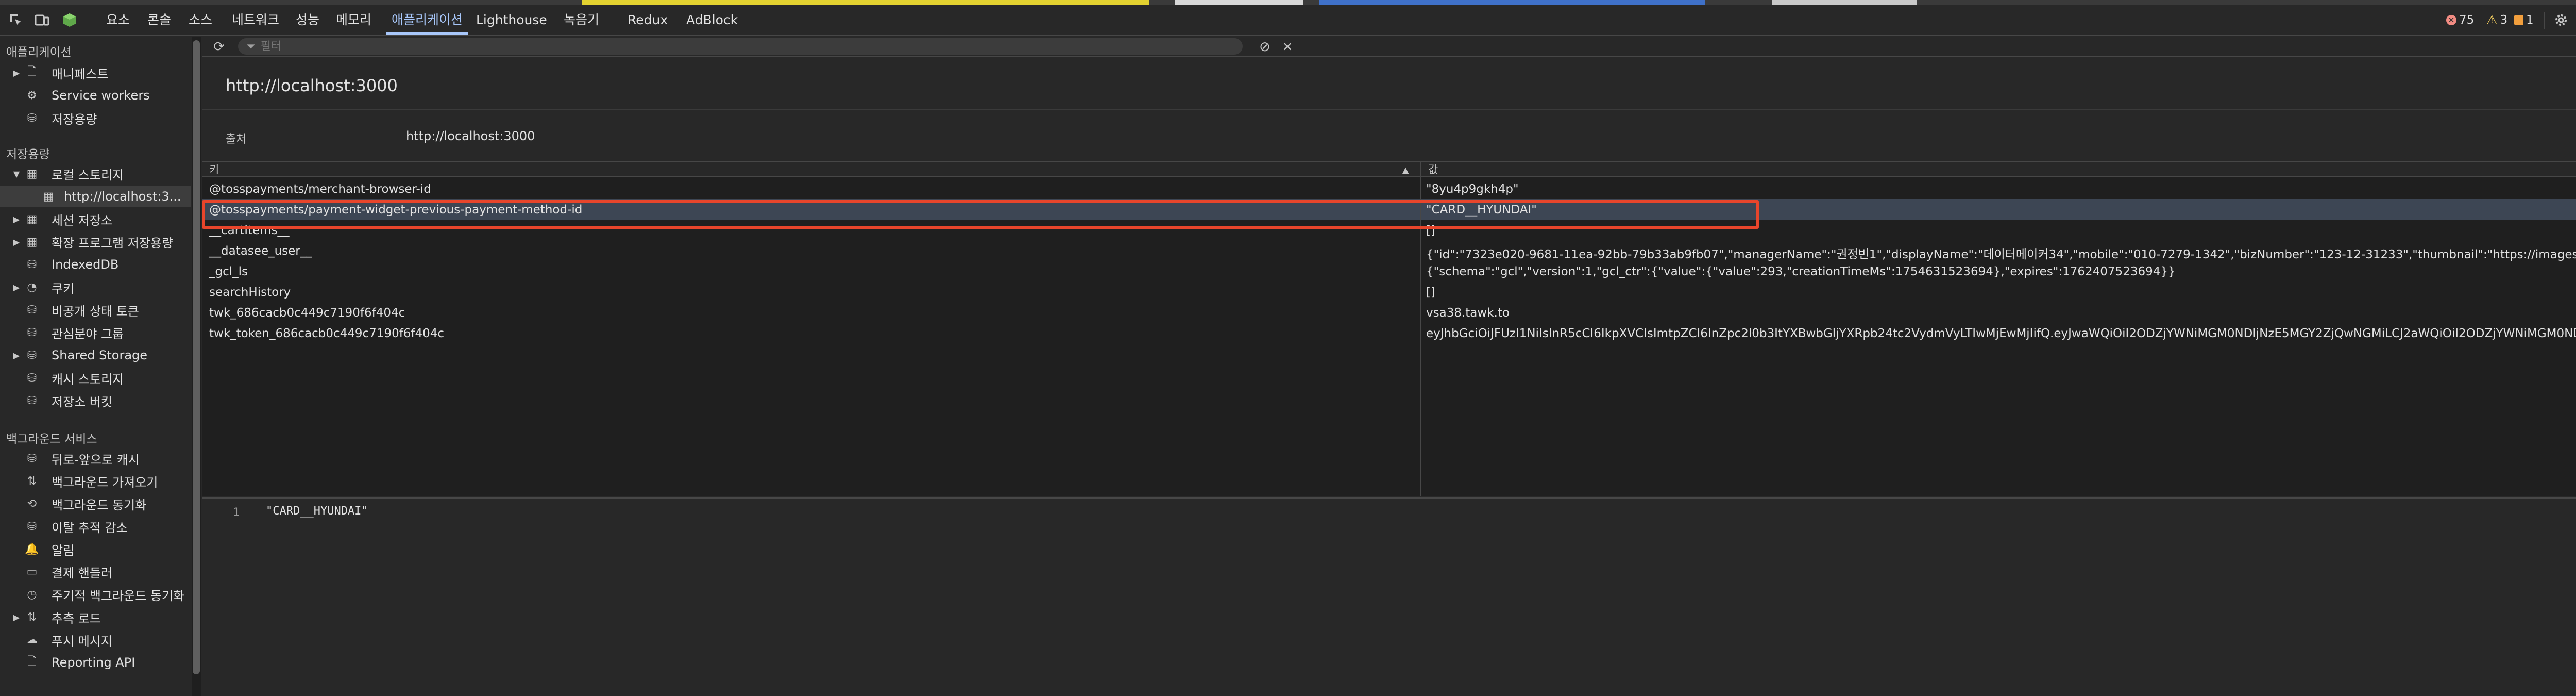 The width and height of the screenshot is (2576, 696). What do you see at coordinates (200, 20) in the screenshot?
I see `tab-sources: 소스` at bounding box center [200, 20].